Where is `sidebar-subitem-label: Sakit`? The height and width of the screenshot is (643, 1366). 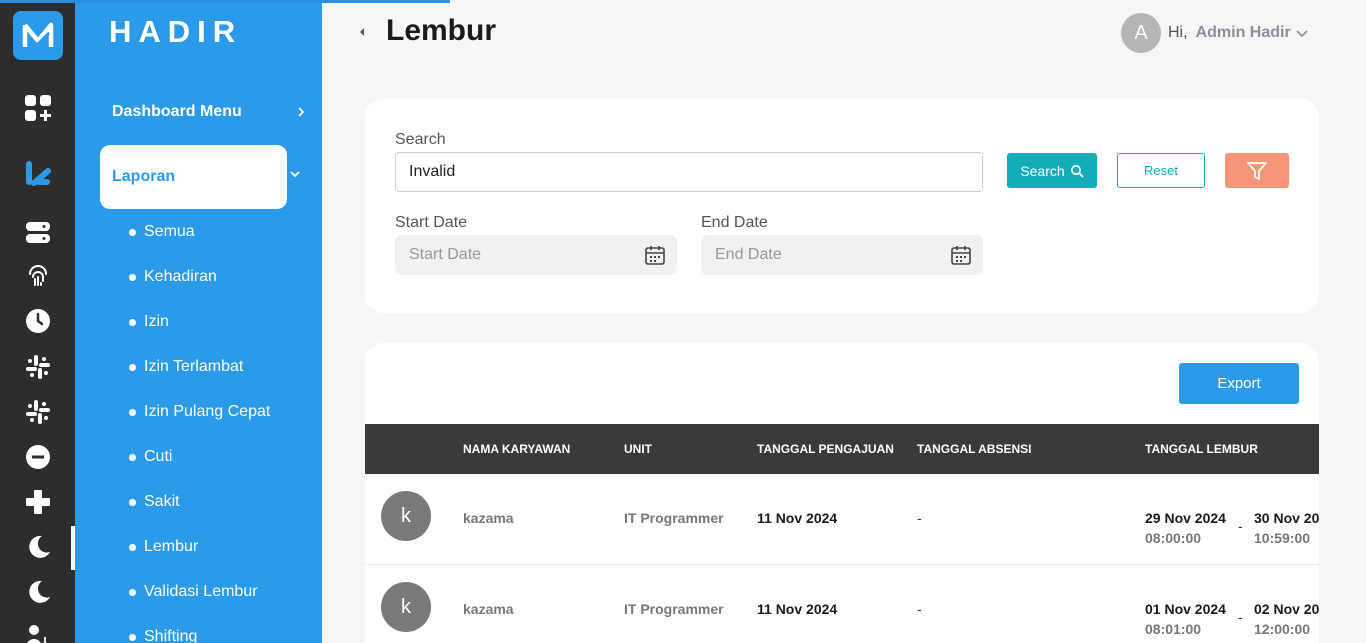 sidebar-subitem-label: Sakit is located at coordinates (162, 501).